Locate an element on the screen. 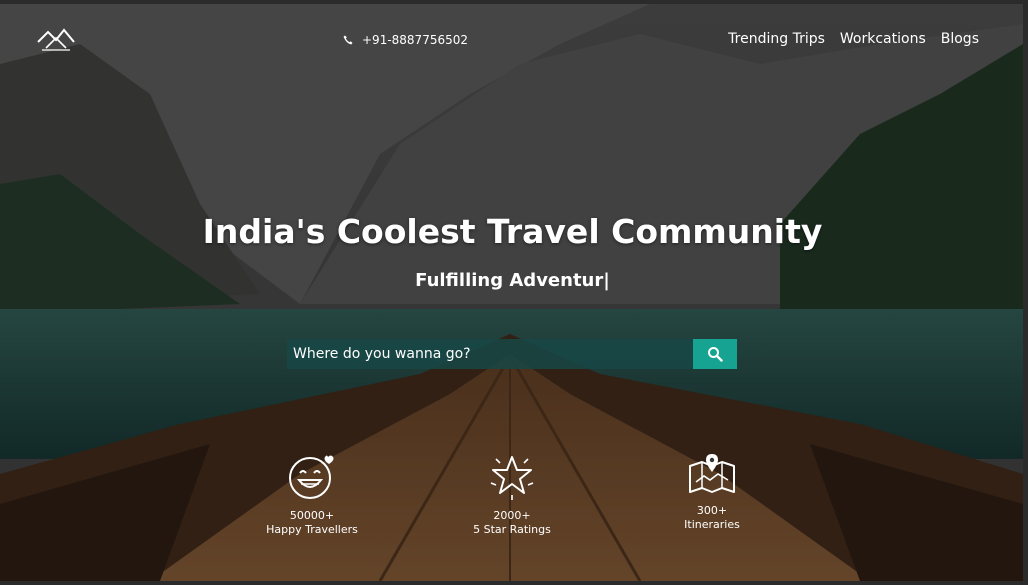 This screenshot has width=1028, height=585. stat-5-star-ratings: 2000+ 5 Star Ratings is located at coordinates (512, 495).